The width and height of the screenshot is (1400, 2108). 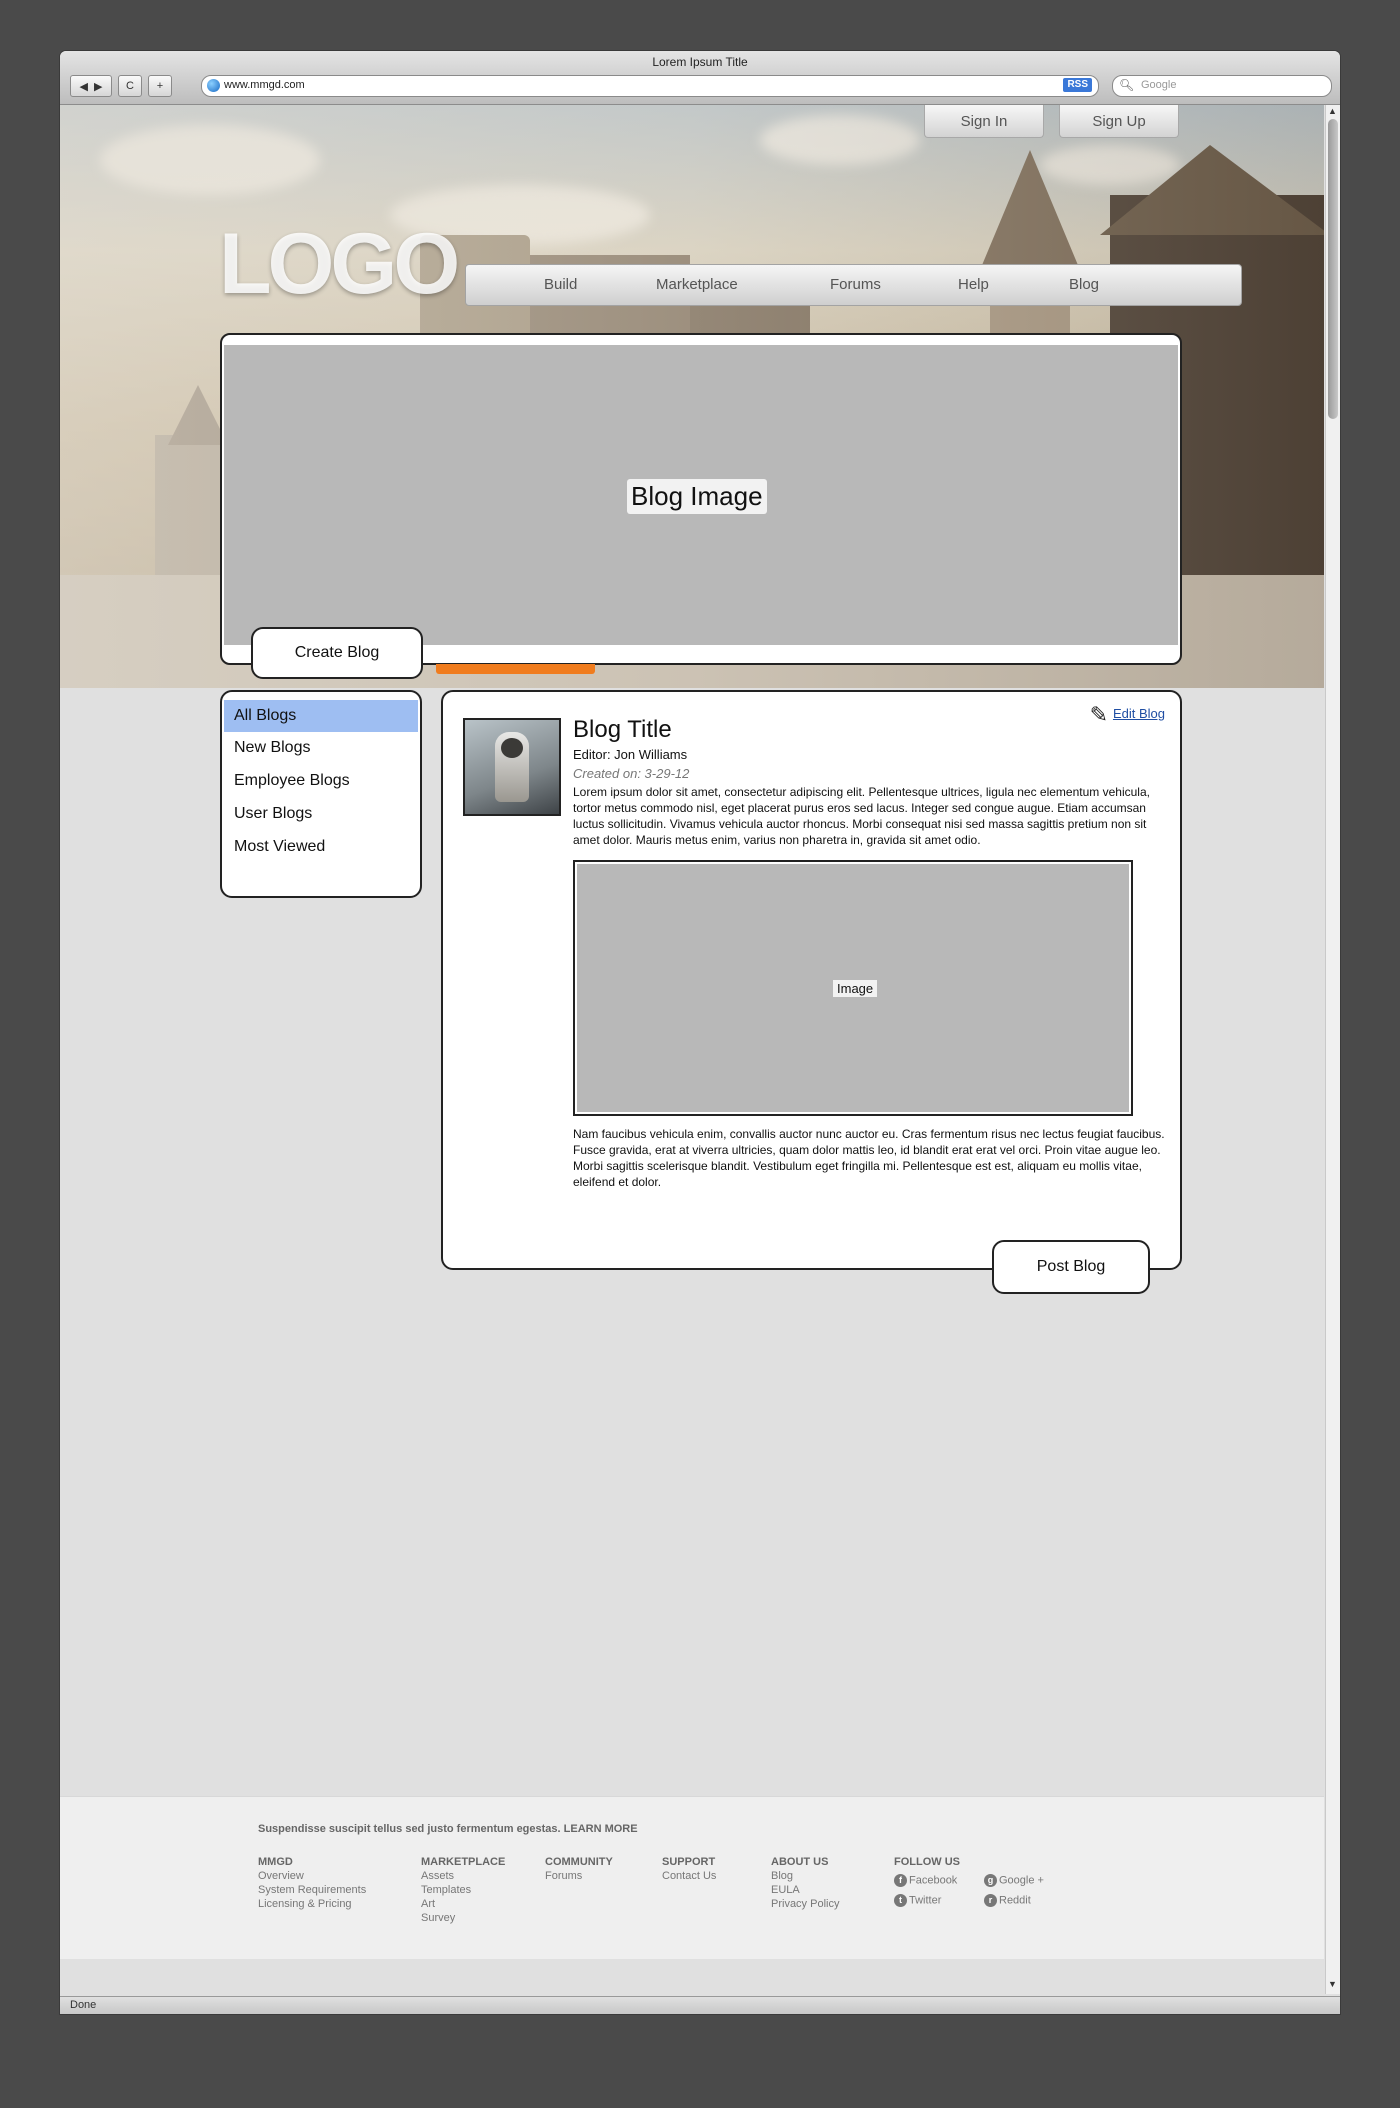 I want to click on twitter-link: t Twitter, so click(x=917, y=1900).